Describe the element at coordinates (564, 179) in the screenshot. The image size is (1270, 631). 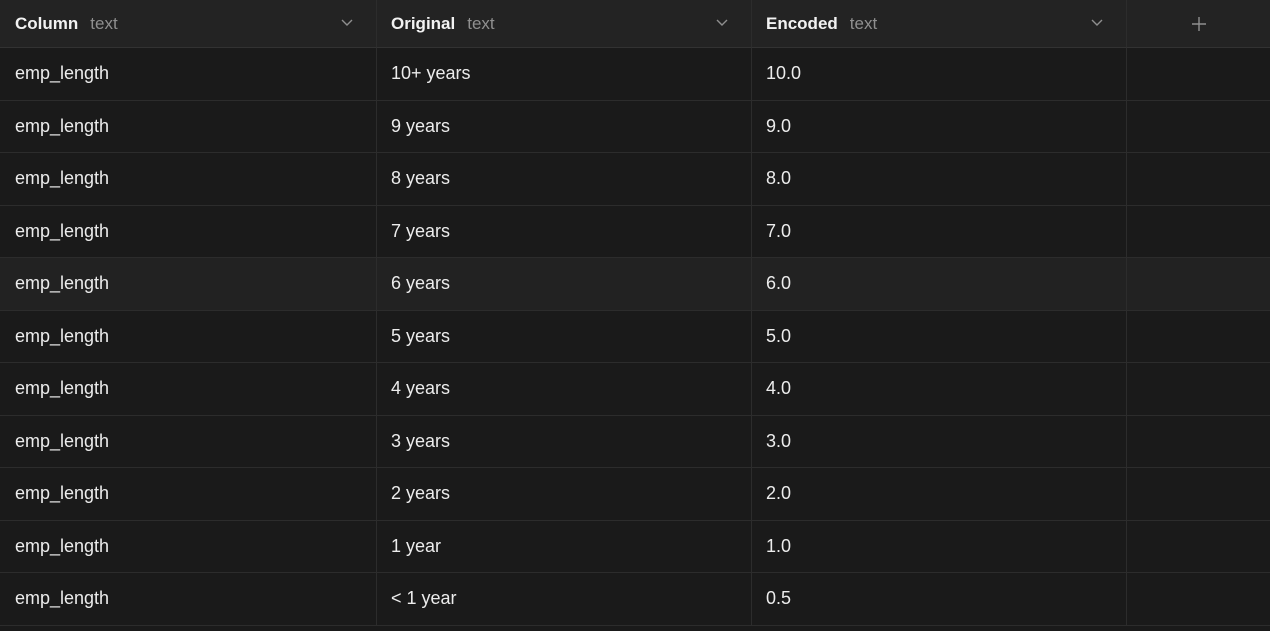
I see `cell-original: 8 years` at that location.